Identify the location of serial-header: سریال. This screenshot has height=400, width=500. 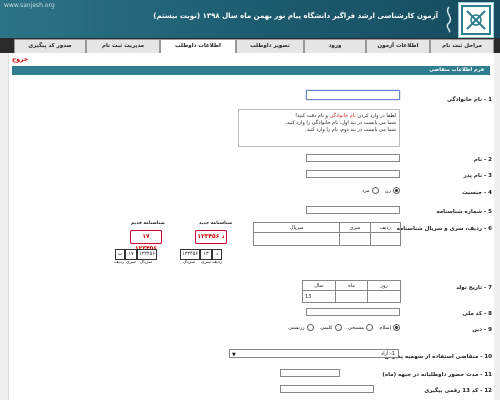
(296, 227).